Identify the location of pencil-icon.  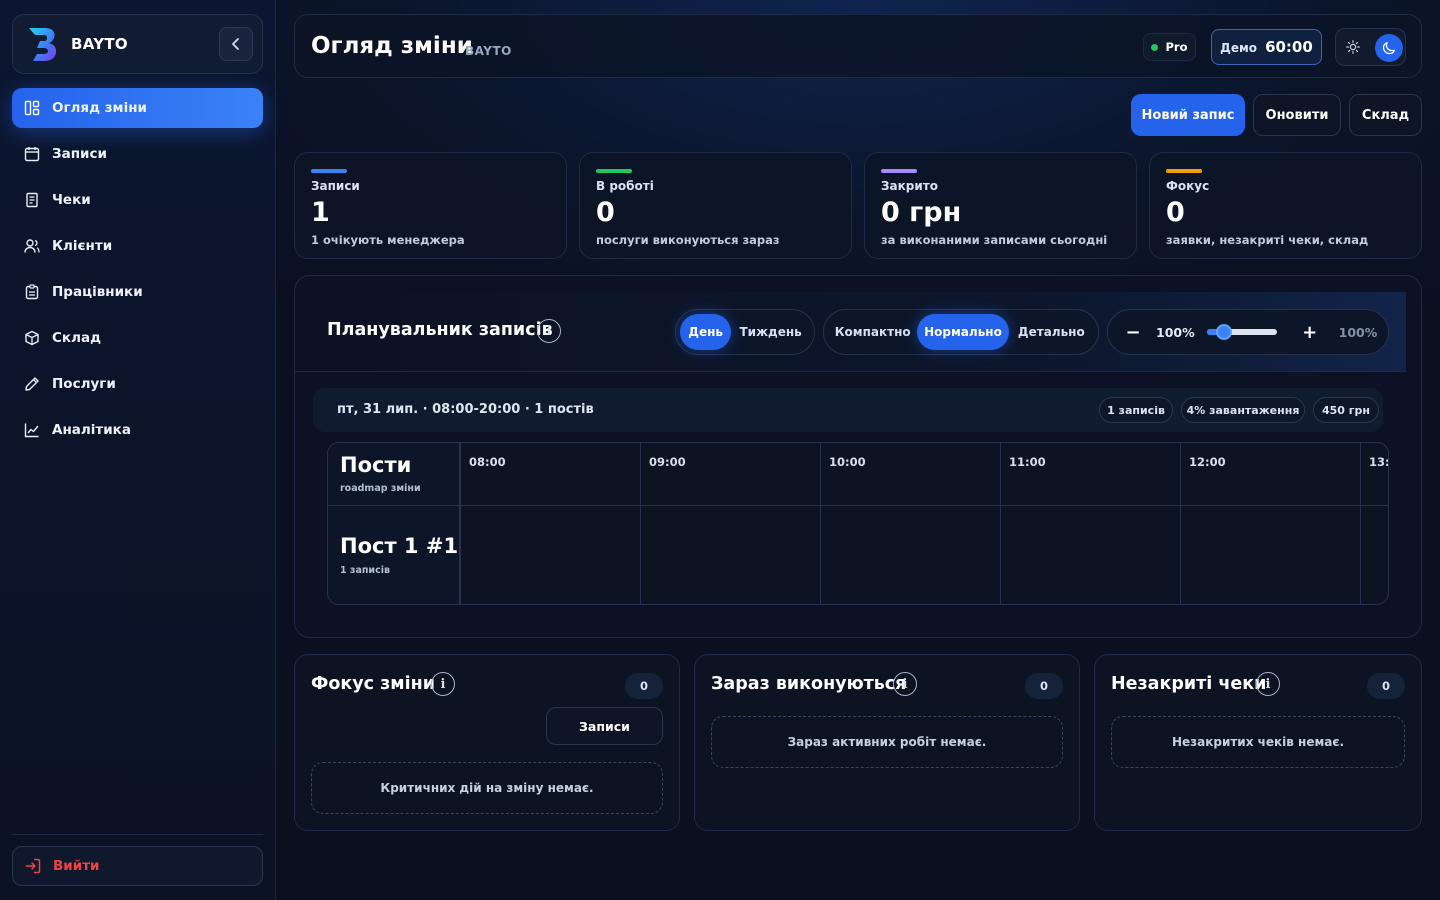
(32, 384).